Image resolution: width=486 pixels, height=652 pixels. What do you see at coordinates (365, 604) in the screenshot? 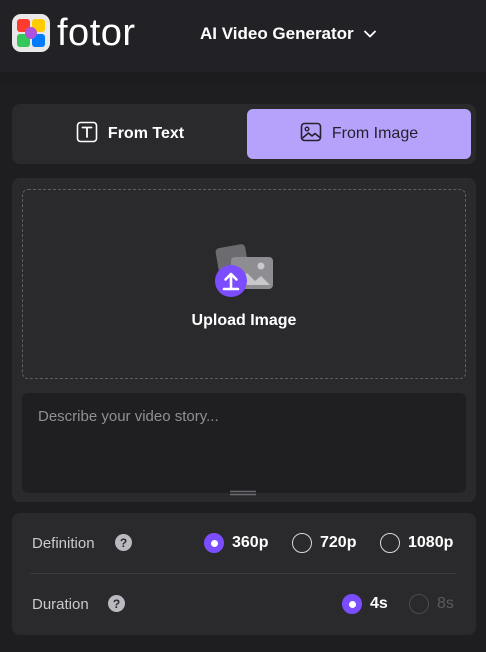
I see `duration-option-4s: 4s` at bounding box center [365, 604].